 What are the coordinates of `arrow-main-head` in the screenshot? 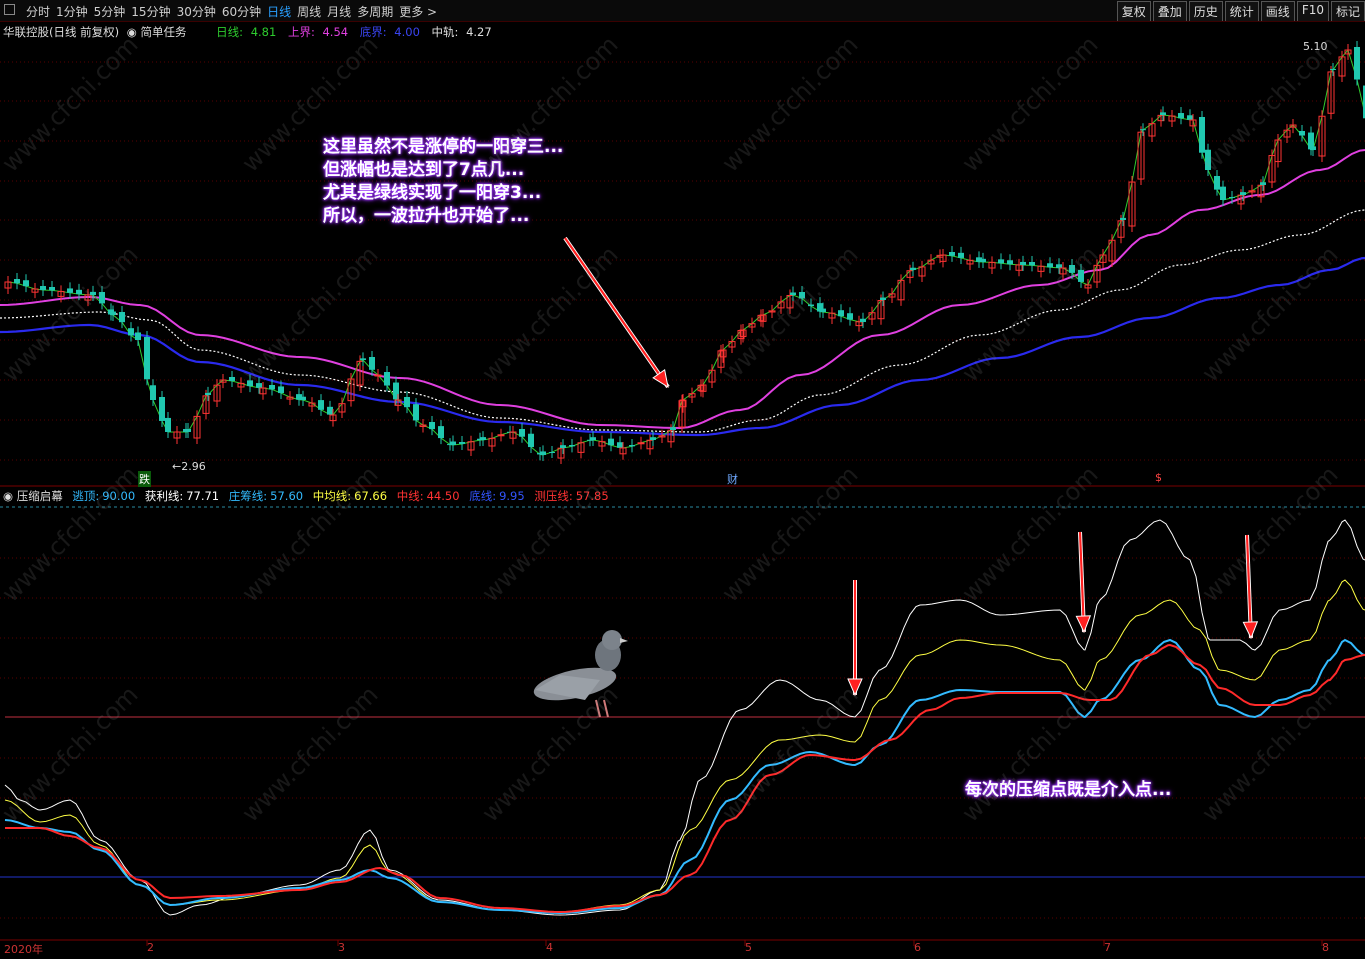 It's located at (660, 379).